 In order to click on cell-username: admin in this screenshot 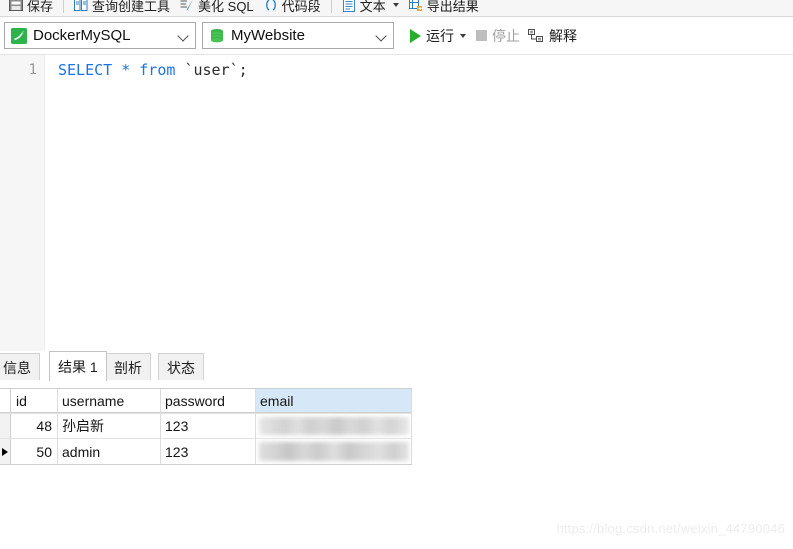, I will do `click(109, 451)`.